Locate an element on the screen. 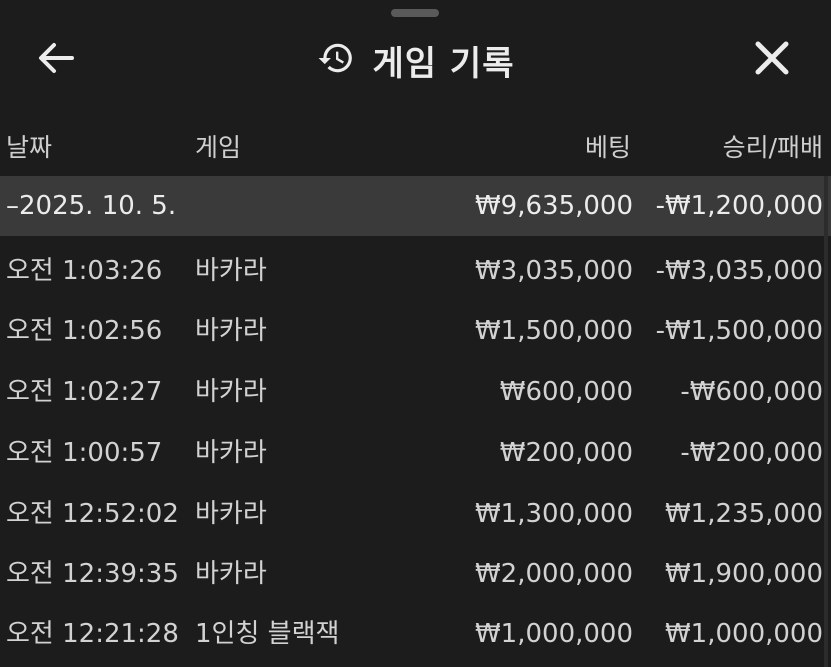 Image resolution: width=831 pixels, height=667 pixels. row-result: ₩1,000,000 is located at coordinates (743, 634).